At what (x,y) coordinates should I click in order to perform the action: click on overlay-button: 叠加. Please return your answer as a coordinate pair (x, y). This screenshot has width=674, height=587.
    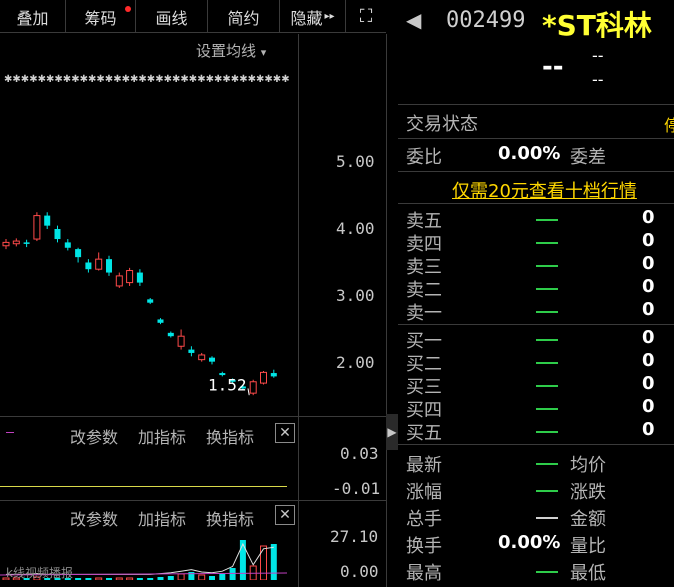
    Looking at the image, I should click on (33, 16).